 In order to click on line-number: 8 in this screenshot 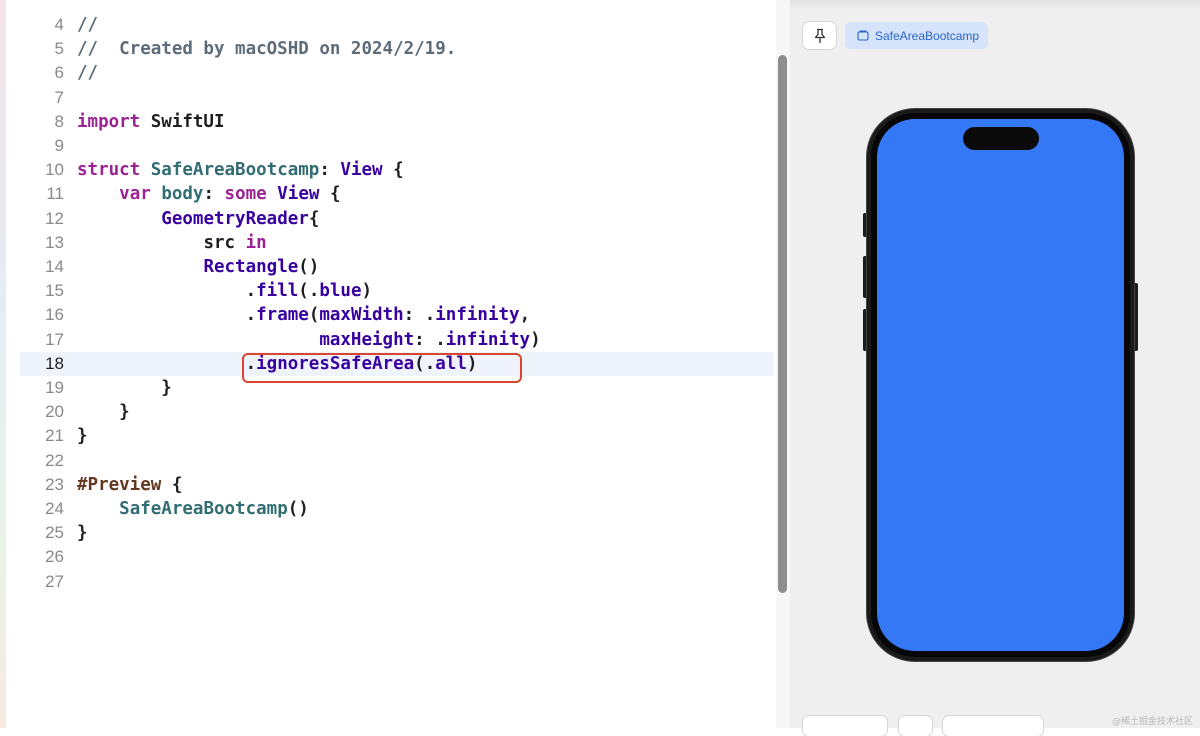, I will do `click(59, 121)`.